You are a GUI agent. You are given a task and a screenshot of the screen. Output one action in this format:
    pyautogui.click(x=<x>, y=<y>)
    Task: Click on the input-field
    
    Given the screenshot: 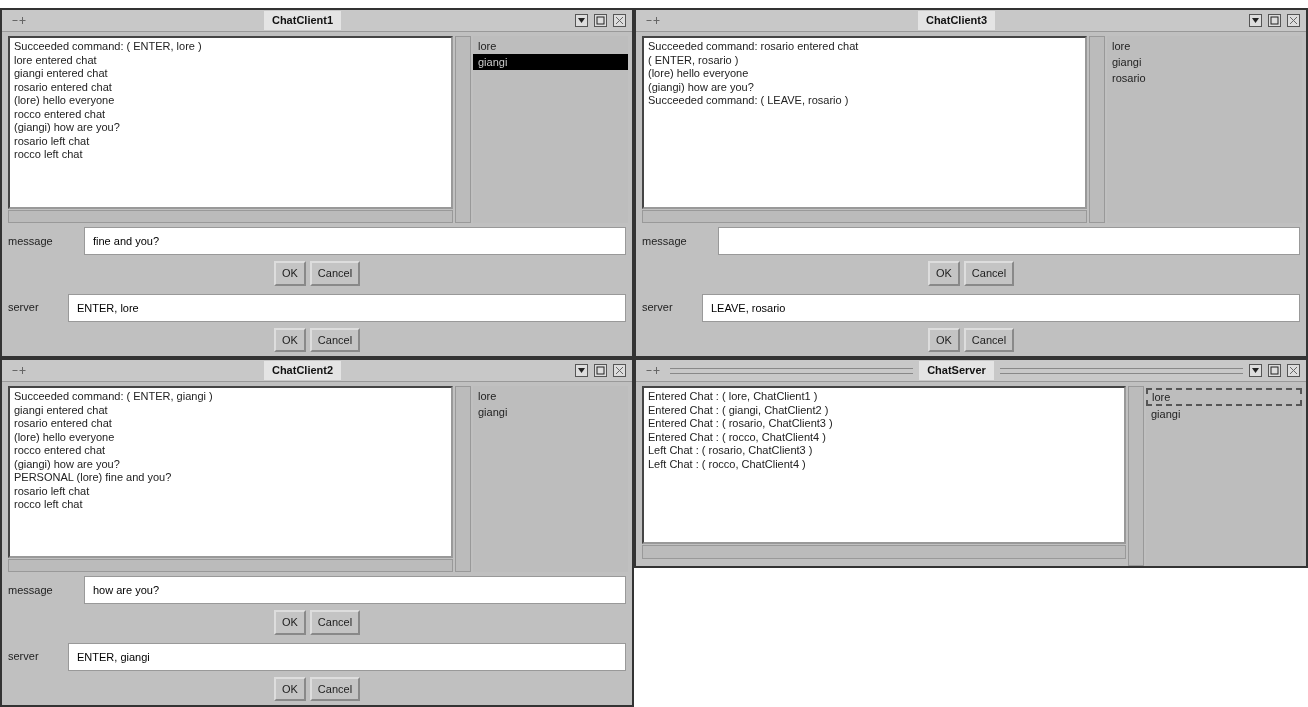 What is the action you would take?
    pyautogui.click(x=1009, y=241)
    